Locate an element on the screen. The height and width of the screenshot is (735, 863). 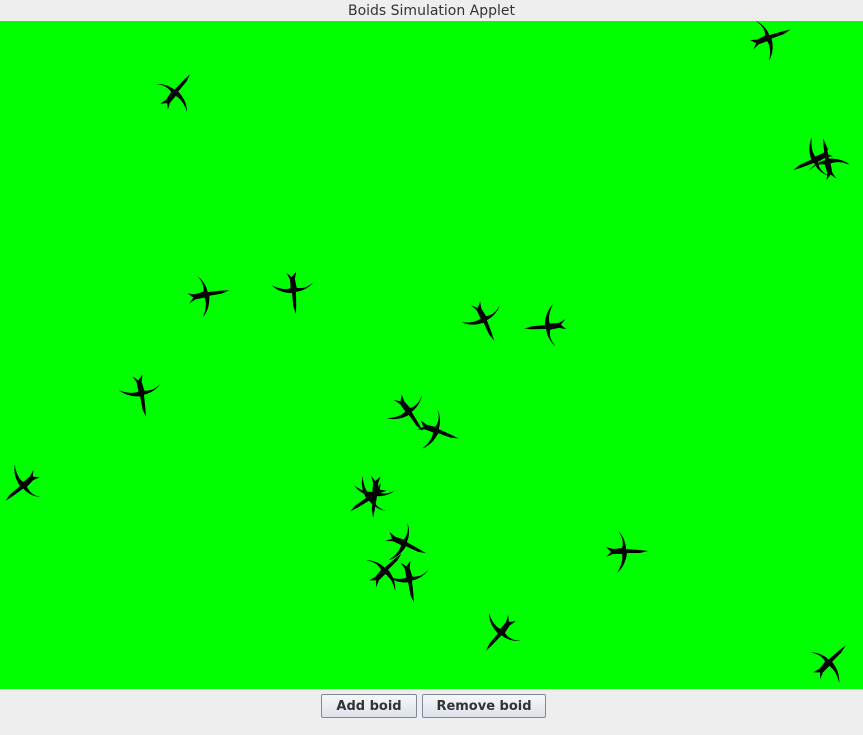
control-bar: Add boid Remove boid is located at coordinates (431, 712).